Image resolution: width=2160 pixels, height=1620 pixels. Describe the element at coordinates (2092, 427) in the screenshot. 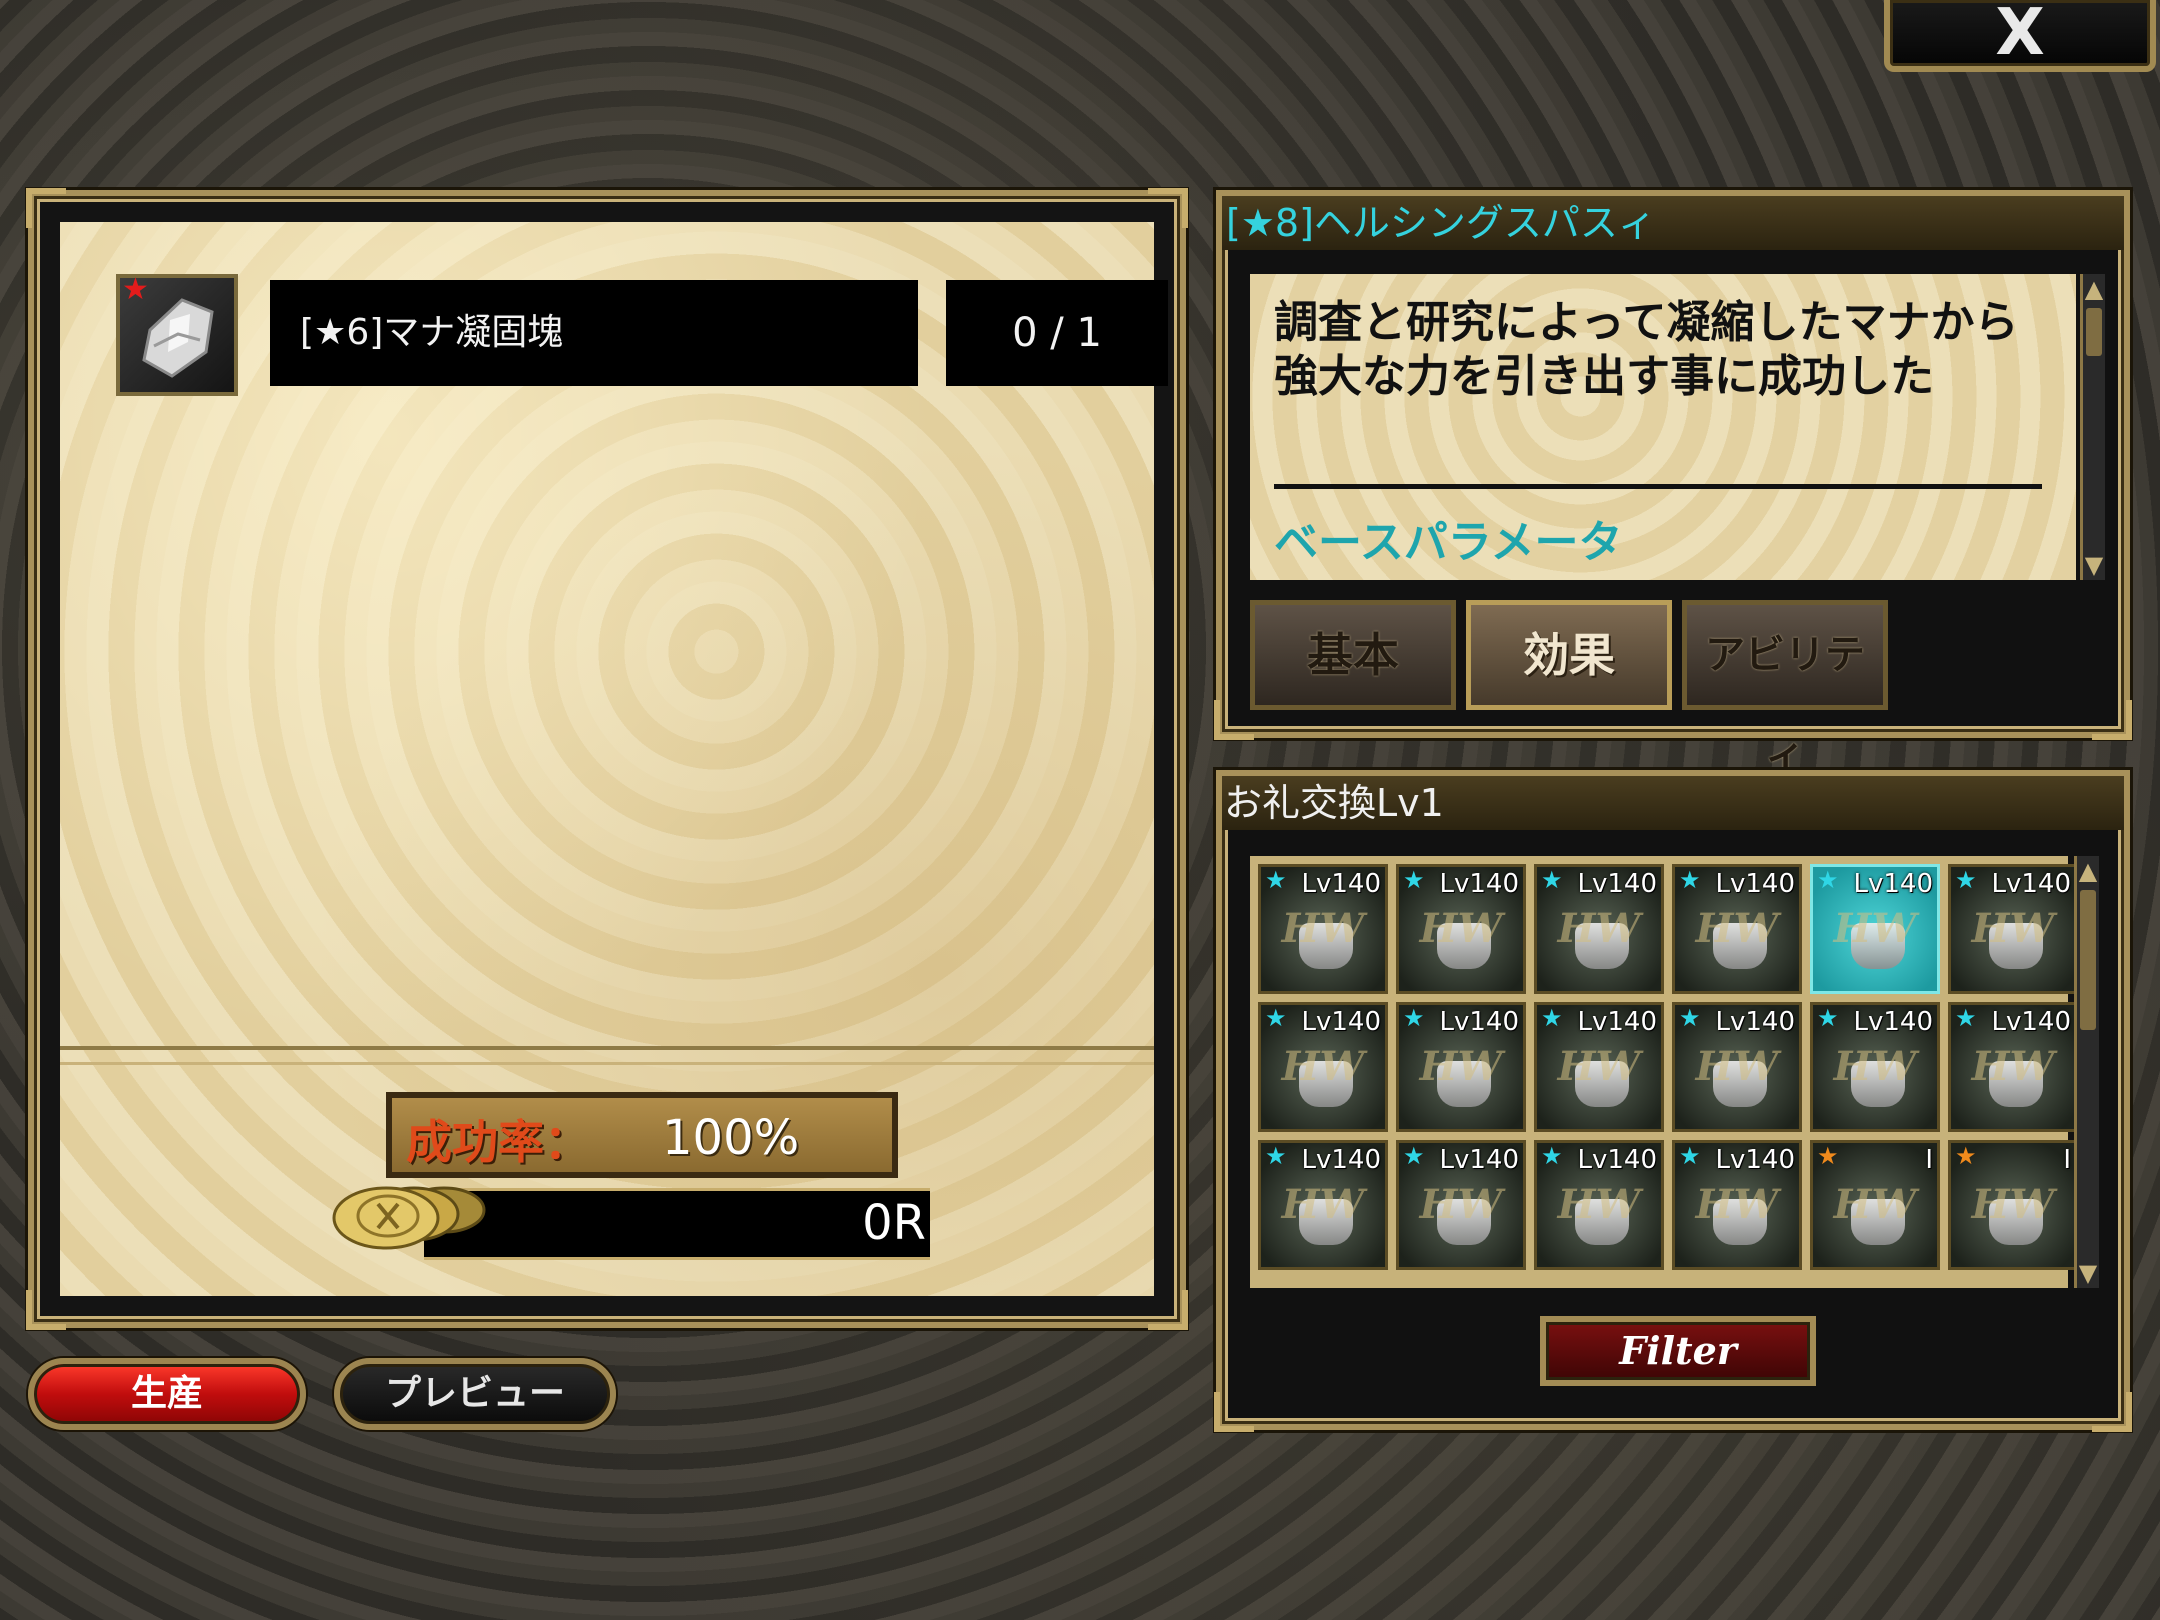

I see `description-scrollbar: ▲ ▼` at that location.